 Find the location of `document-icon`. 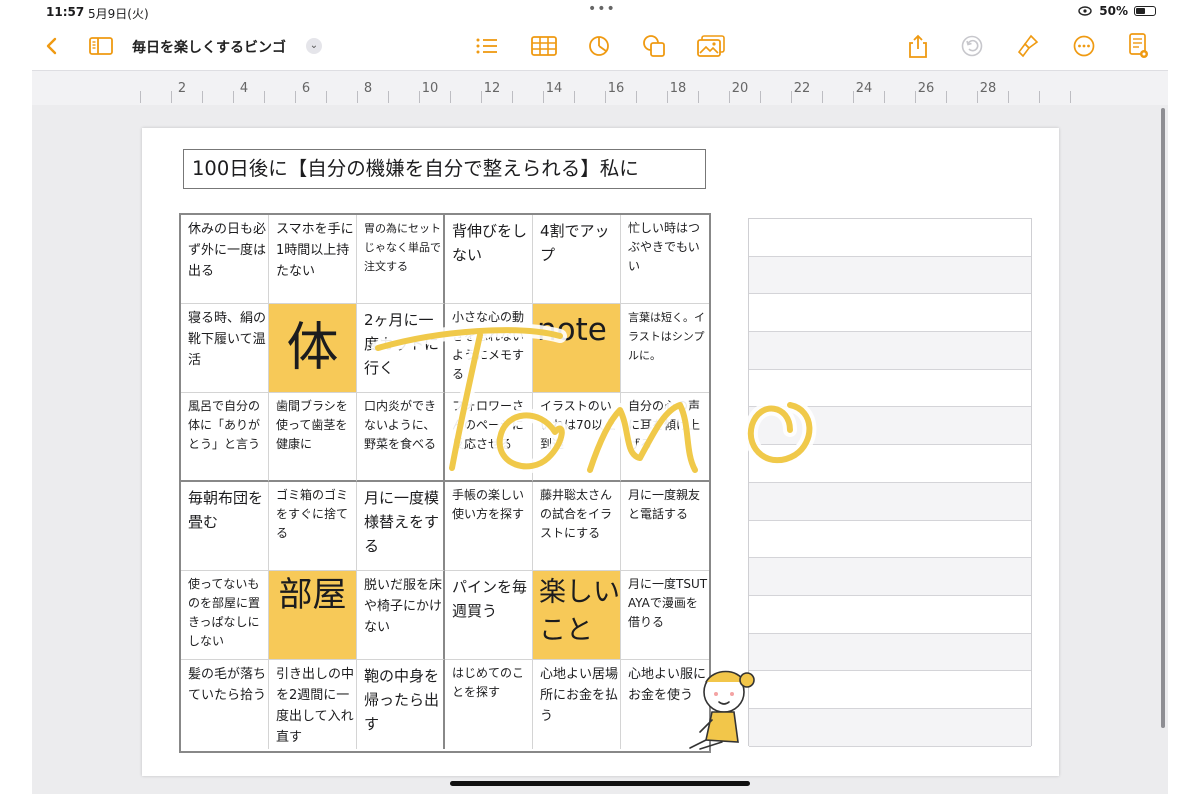

document-icon is located at coordinates (1138, 46).